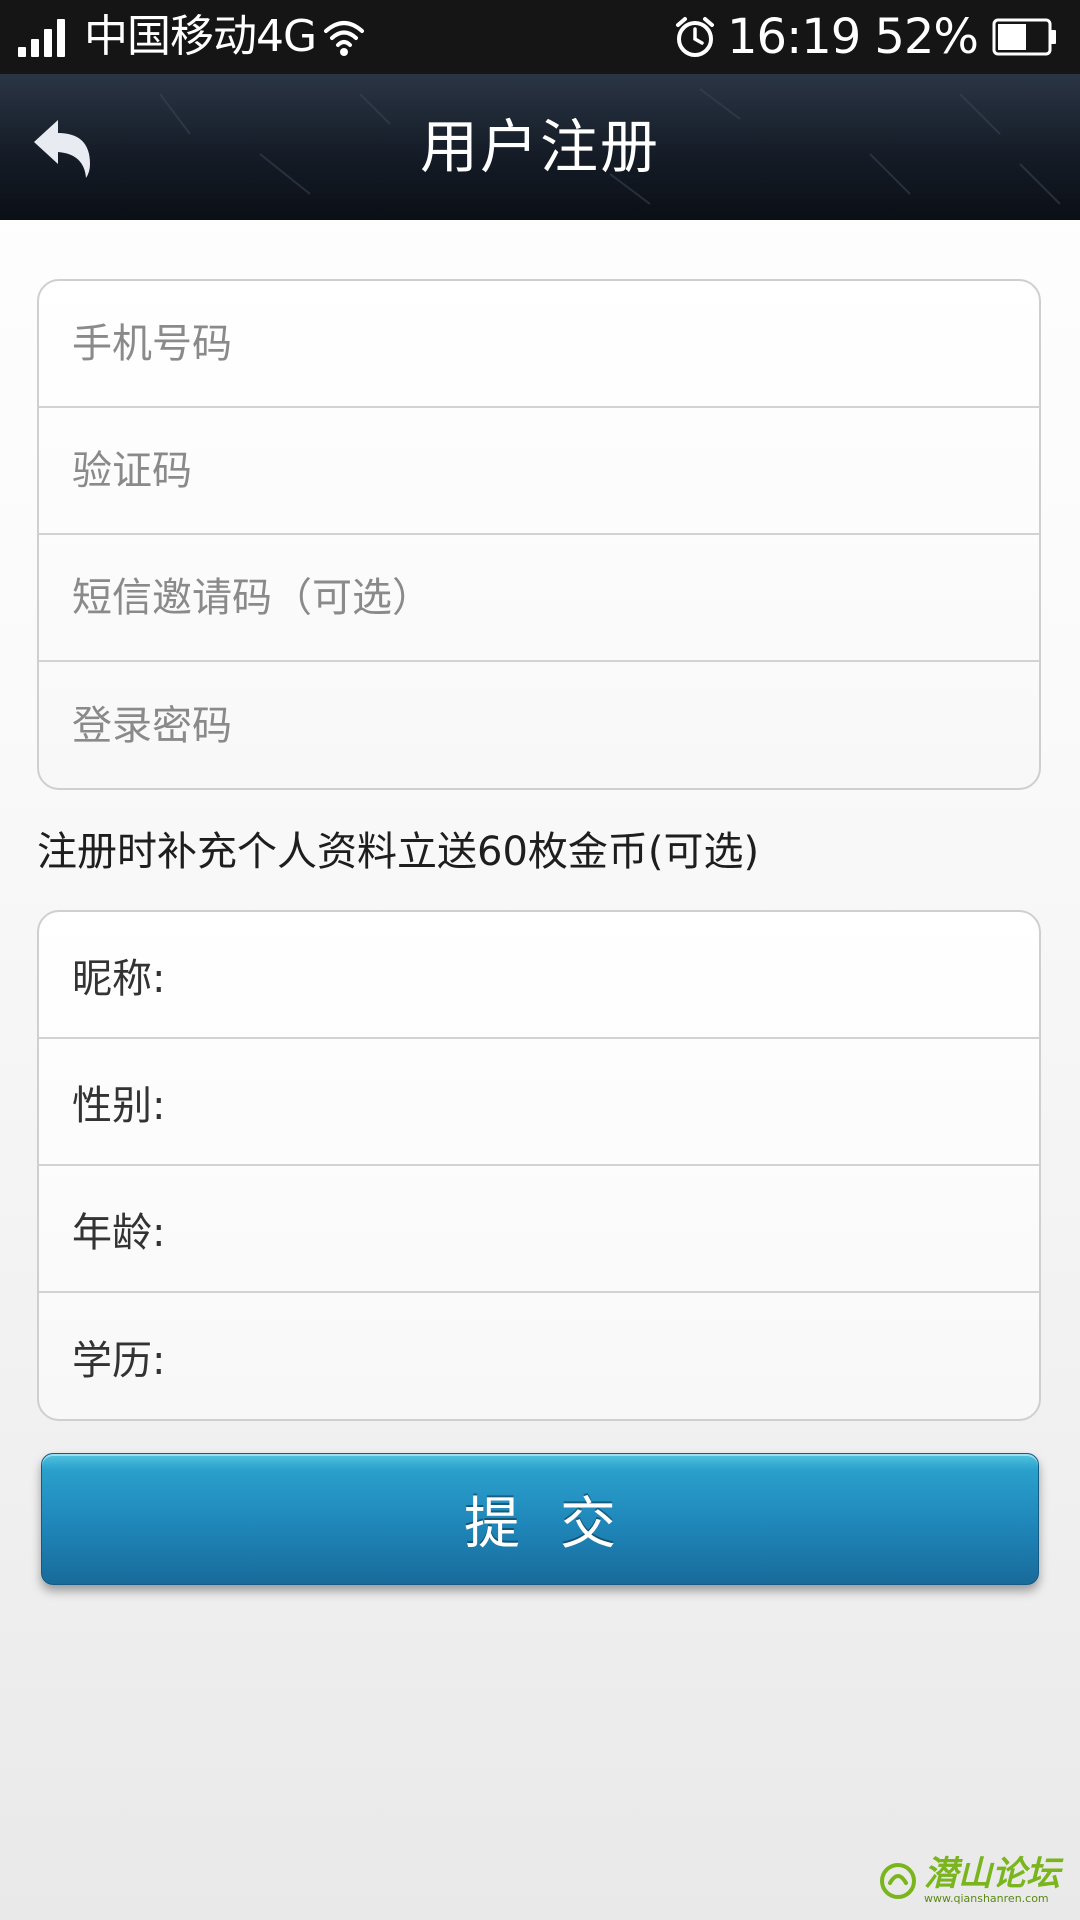 The image size is (1080, 1920). Describe the element at coordinates (1024, 37) in the screenshot. I see `battery-icon` at that location.